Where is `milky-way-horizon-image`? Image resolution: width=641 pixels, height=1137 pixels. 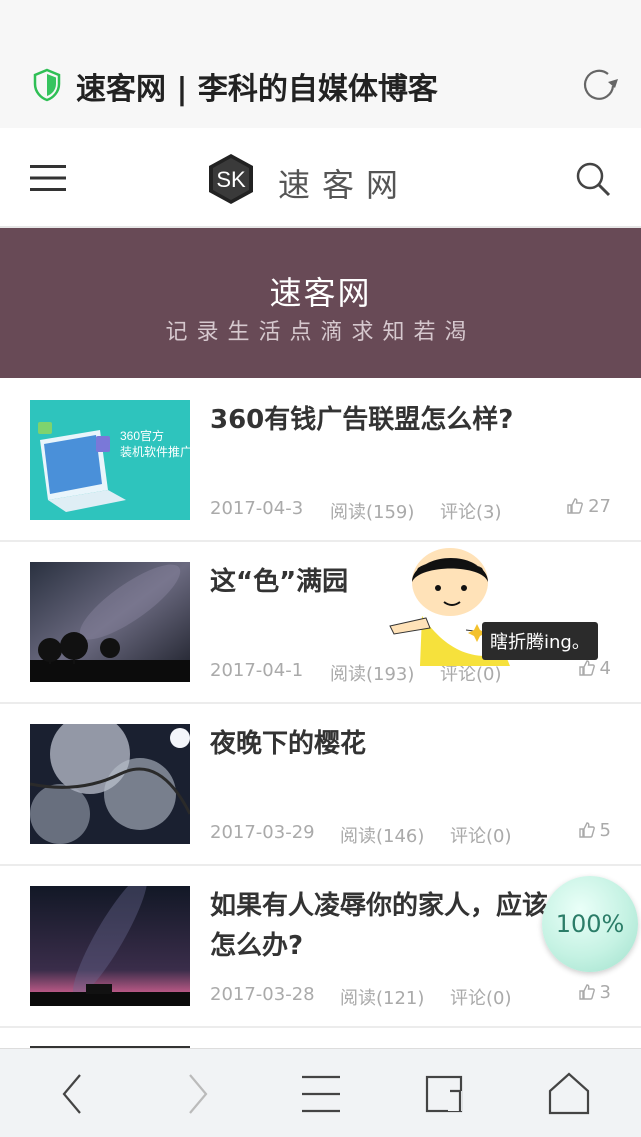
milky-way-horizon-image is located at coordinates (110, 946).